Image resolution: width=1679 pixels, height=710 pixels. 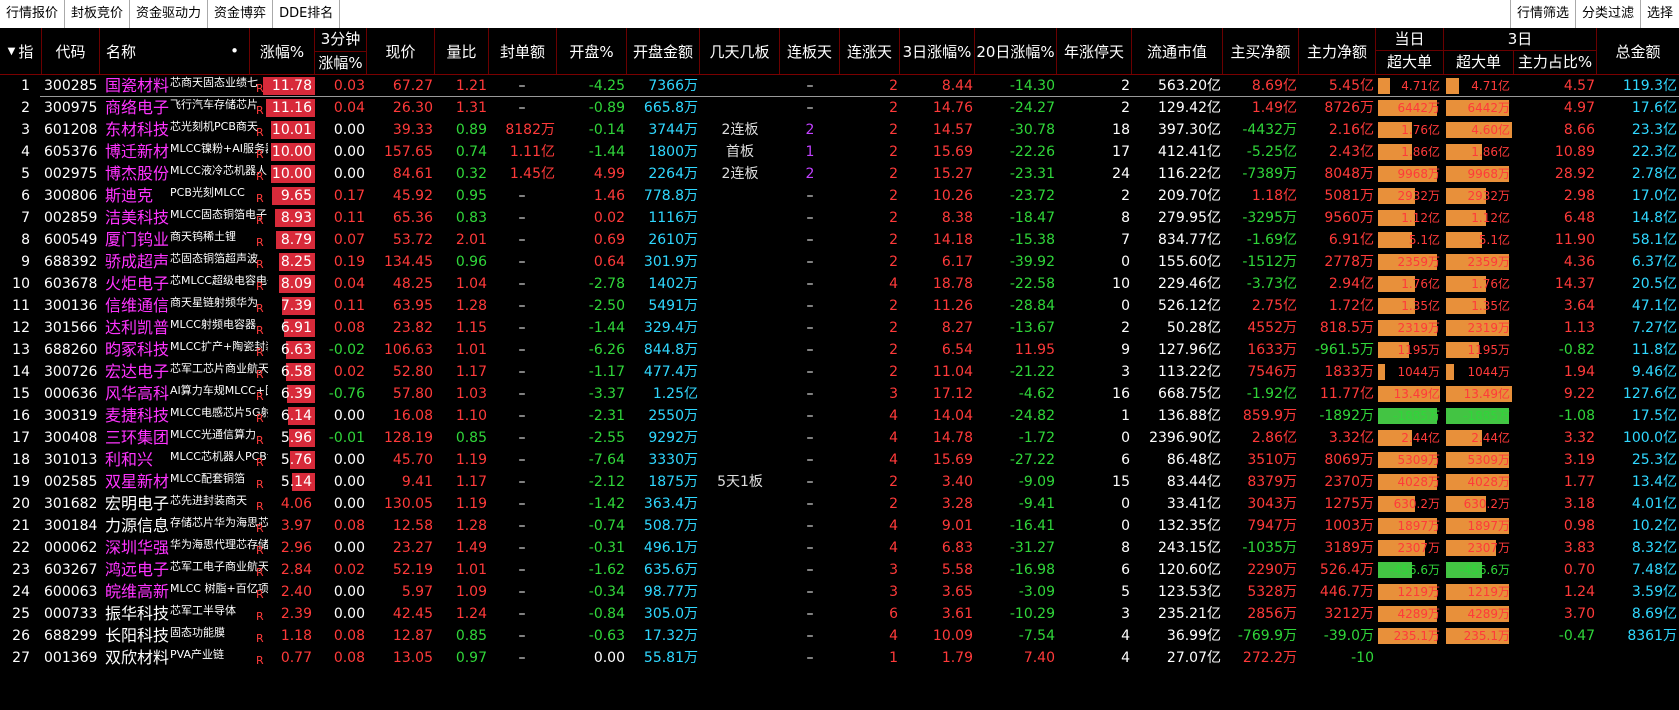 I want to click on cell-name: 振华科技, so click(x=138, y=614).